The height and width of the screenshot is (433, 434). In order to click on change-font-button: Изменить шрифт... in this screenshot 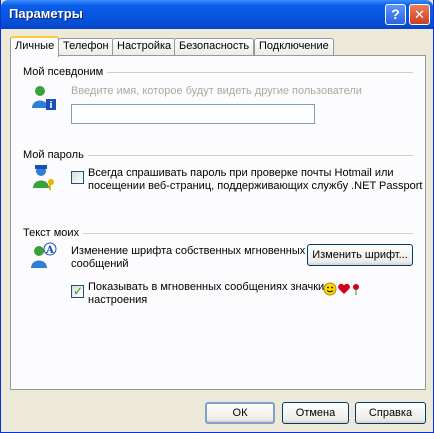, I will do `click(360, 255)`.